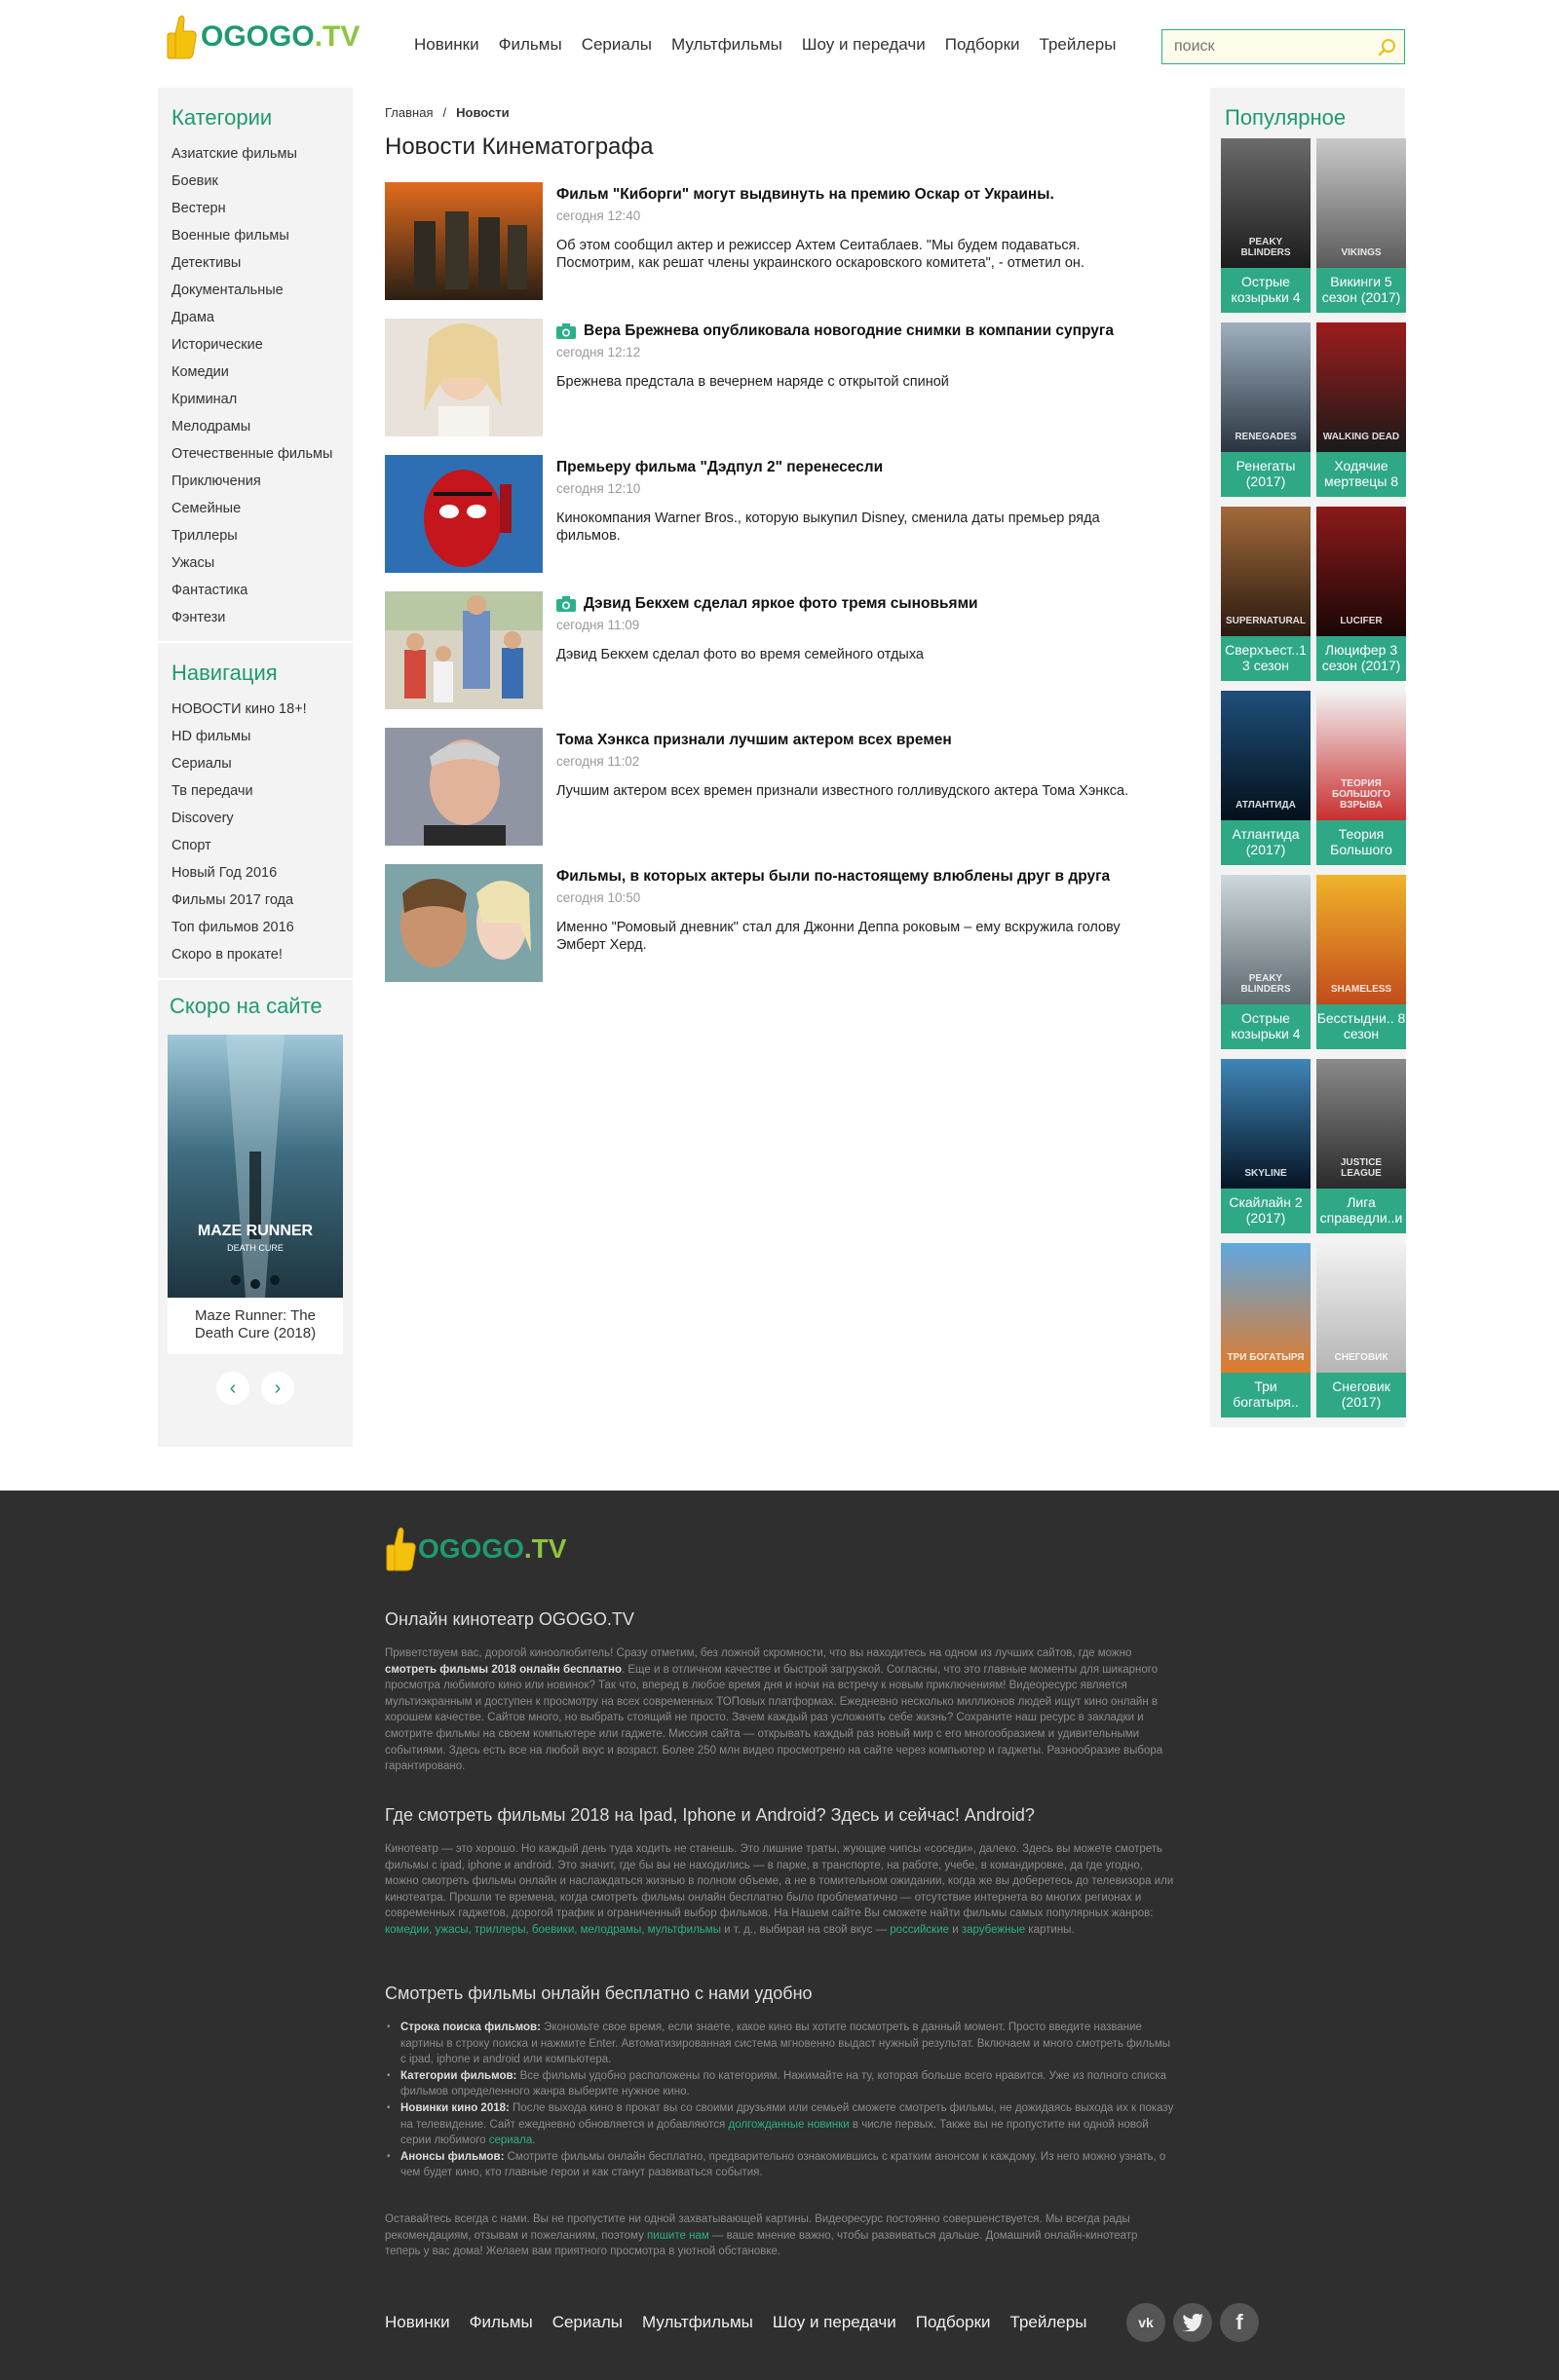 The image size is (1559, 2380). Describe the element at coordinates (1361, 286) in the screenshot. I see `popular-card-title: Викинги 5 сезон (2017)` at that location.